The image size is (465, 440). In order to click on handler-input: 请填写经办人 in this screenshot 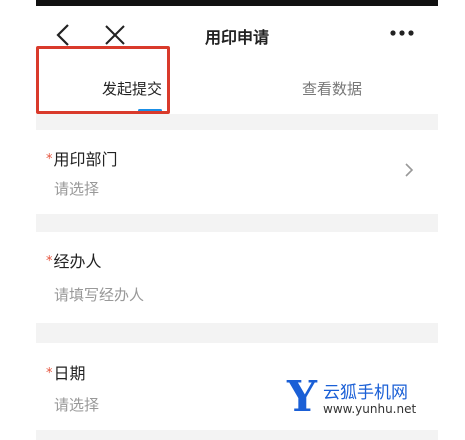, I will do `click(99, 294)`.